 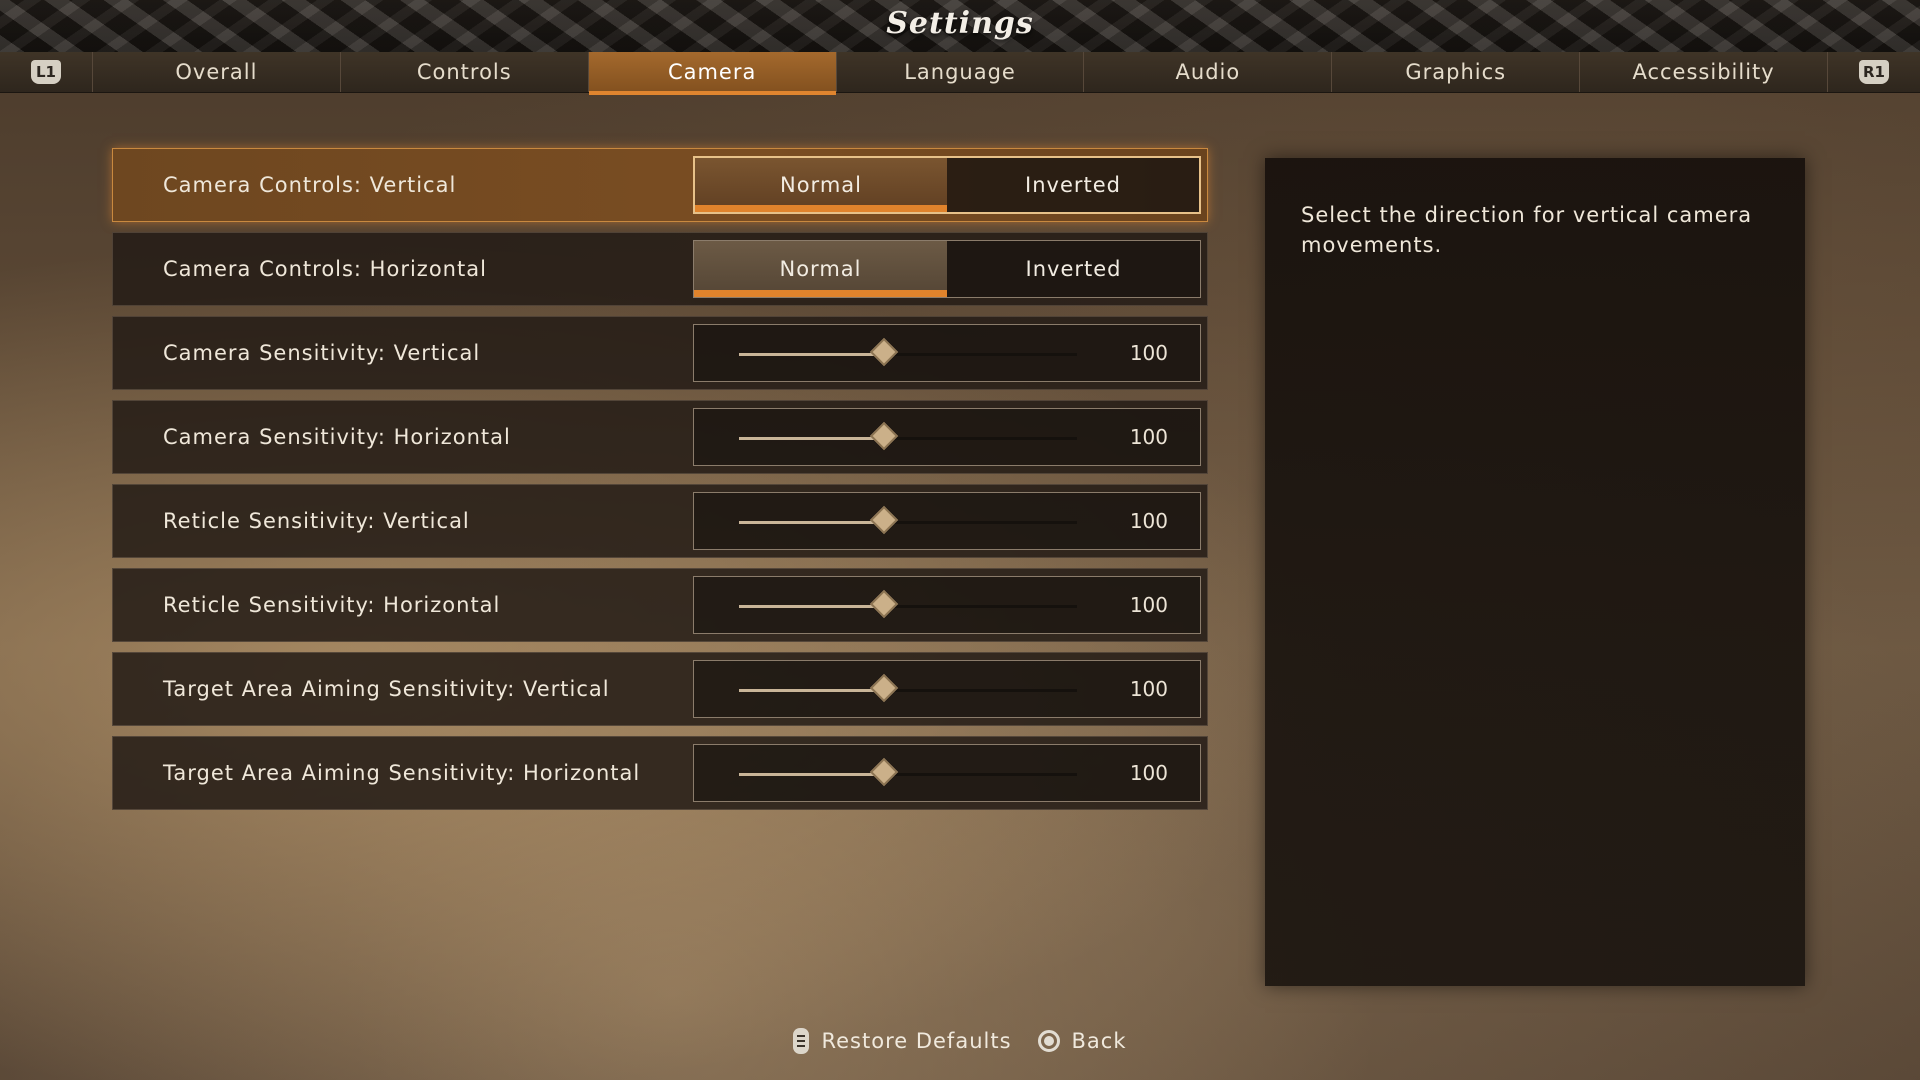 What do you see at coordinates (1048, 1041) in the screenshot?
I see `circle-button-icon` at bounding box center [1048, 1041].